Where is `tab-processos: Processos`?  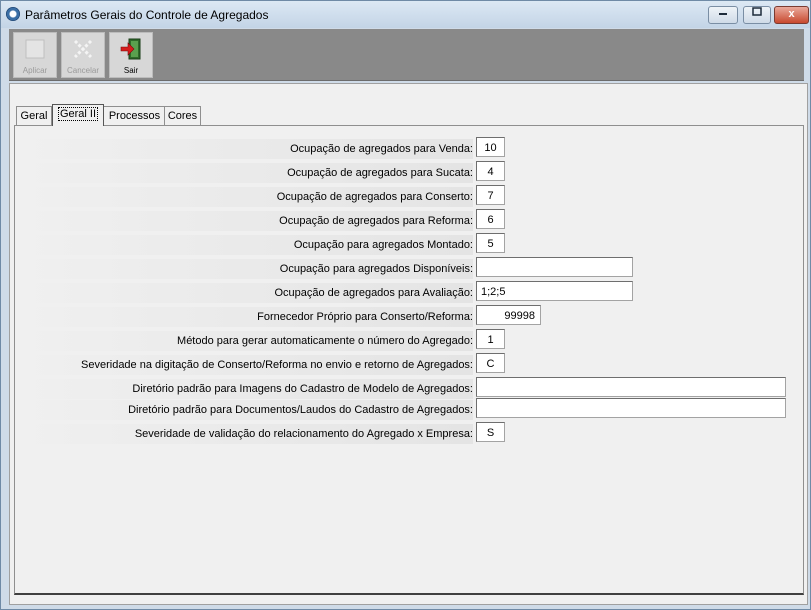
tab-processos: Processos is located at coordinates (134, 115).